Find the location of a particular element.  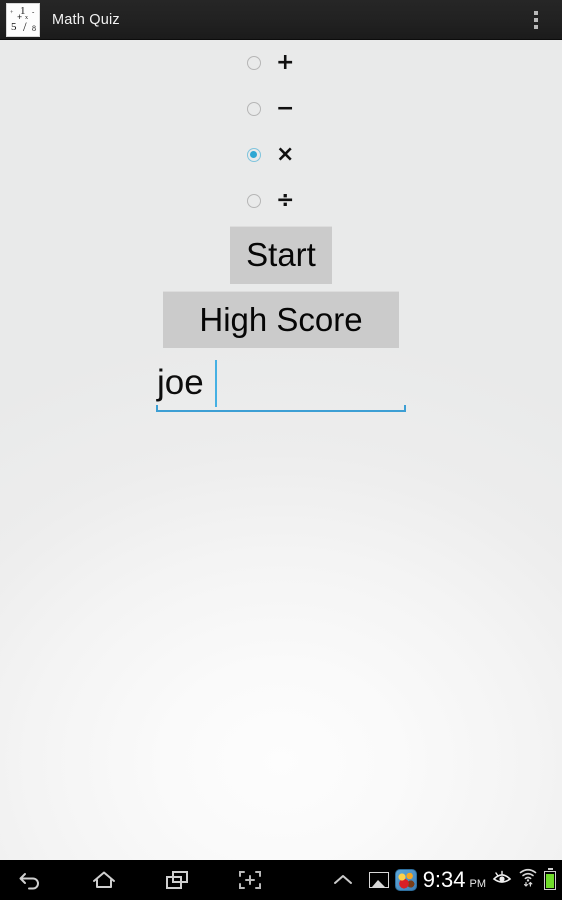

game-app-icon is located at coordinates (405, 880).